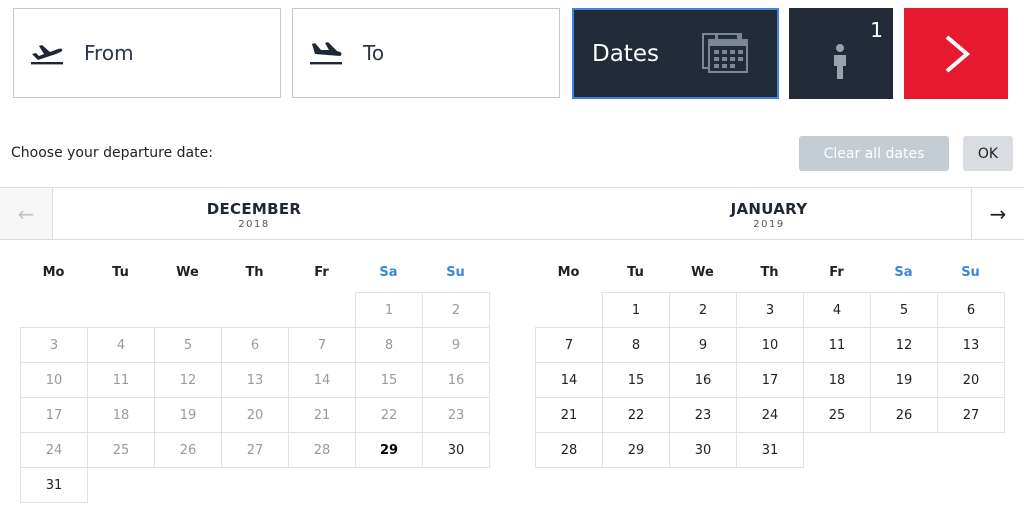  I want to click on passenger-selector: 1, so click(841, 53).